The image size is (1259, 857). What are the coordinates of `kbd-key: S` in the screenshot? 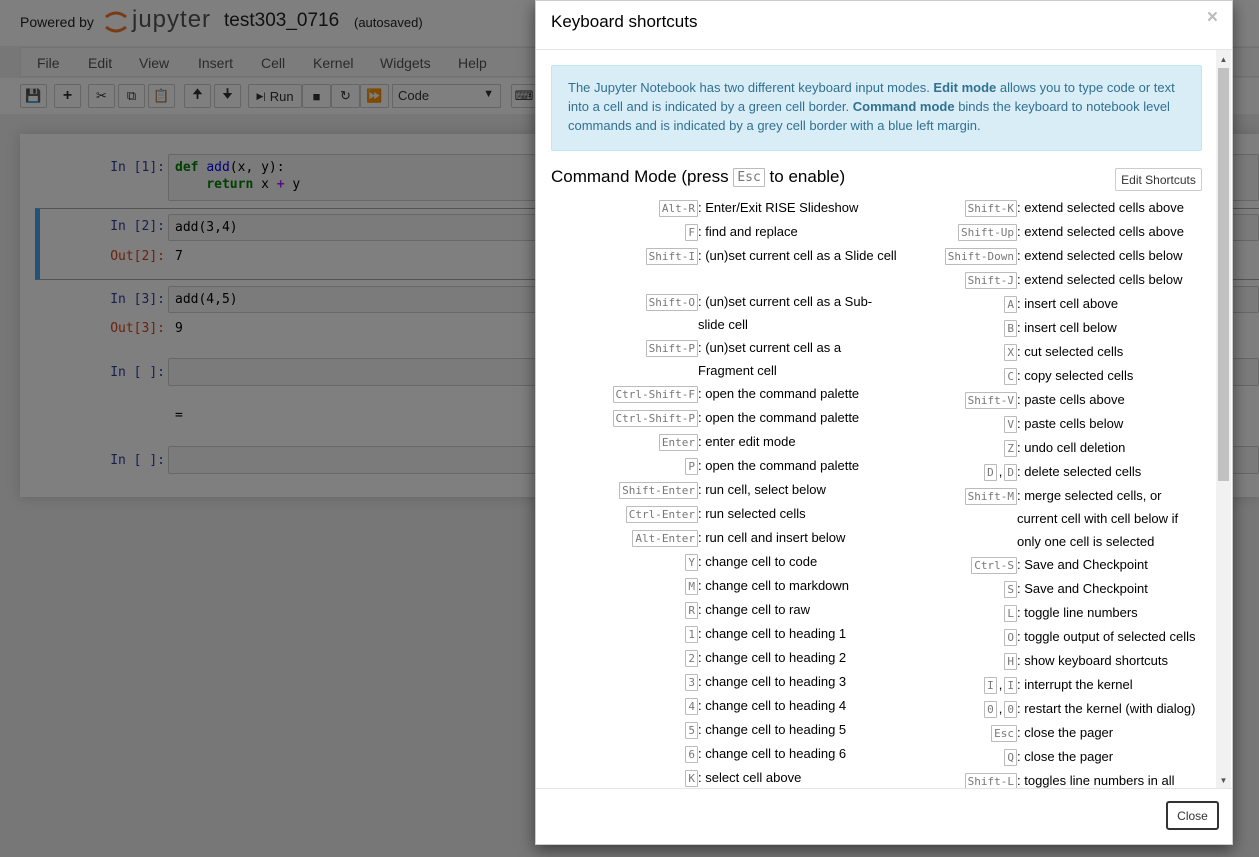 It's located at (1010, 589).